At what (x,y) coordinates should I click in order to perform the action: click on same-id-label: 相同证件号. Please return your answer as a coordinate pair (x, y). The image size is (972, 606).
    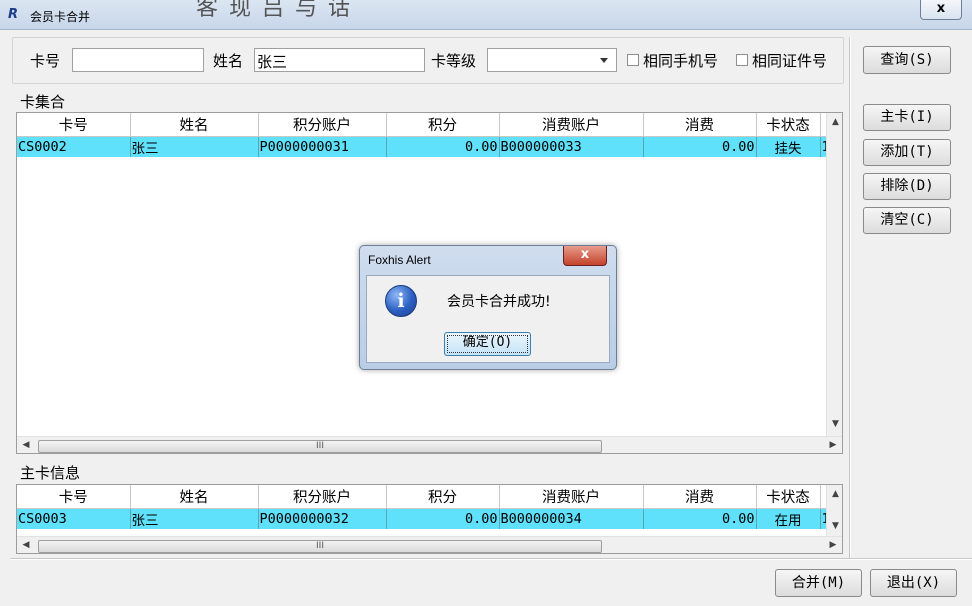
    Looking at the image, I should click on (790, 61).